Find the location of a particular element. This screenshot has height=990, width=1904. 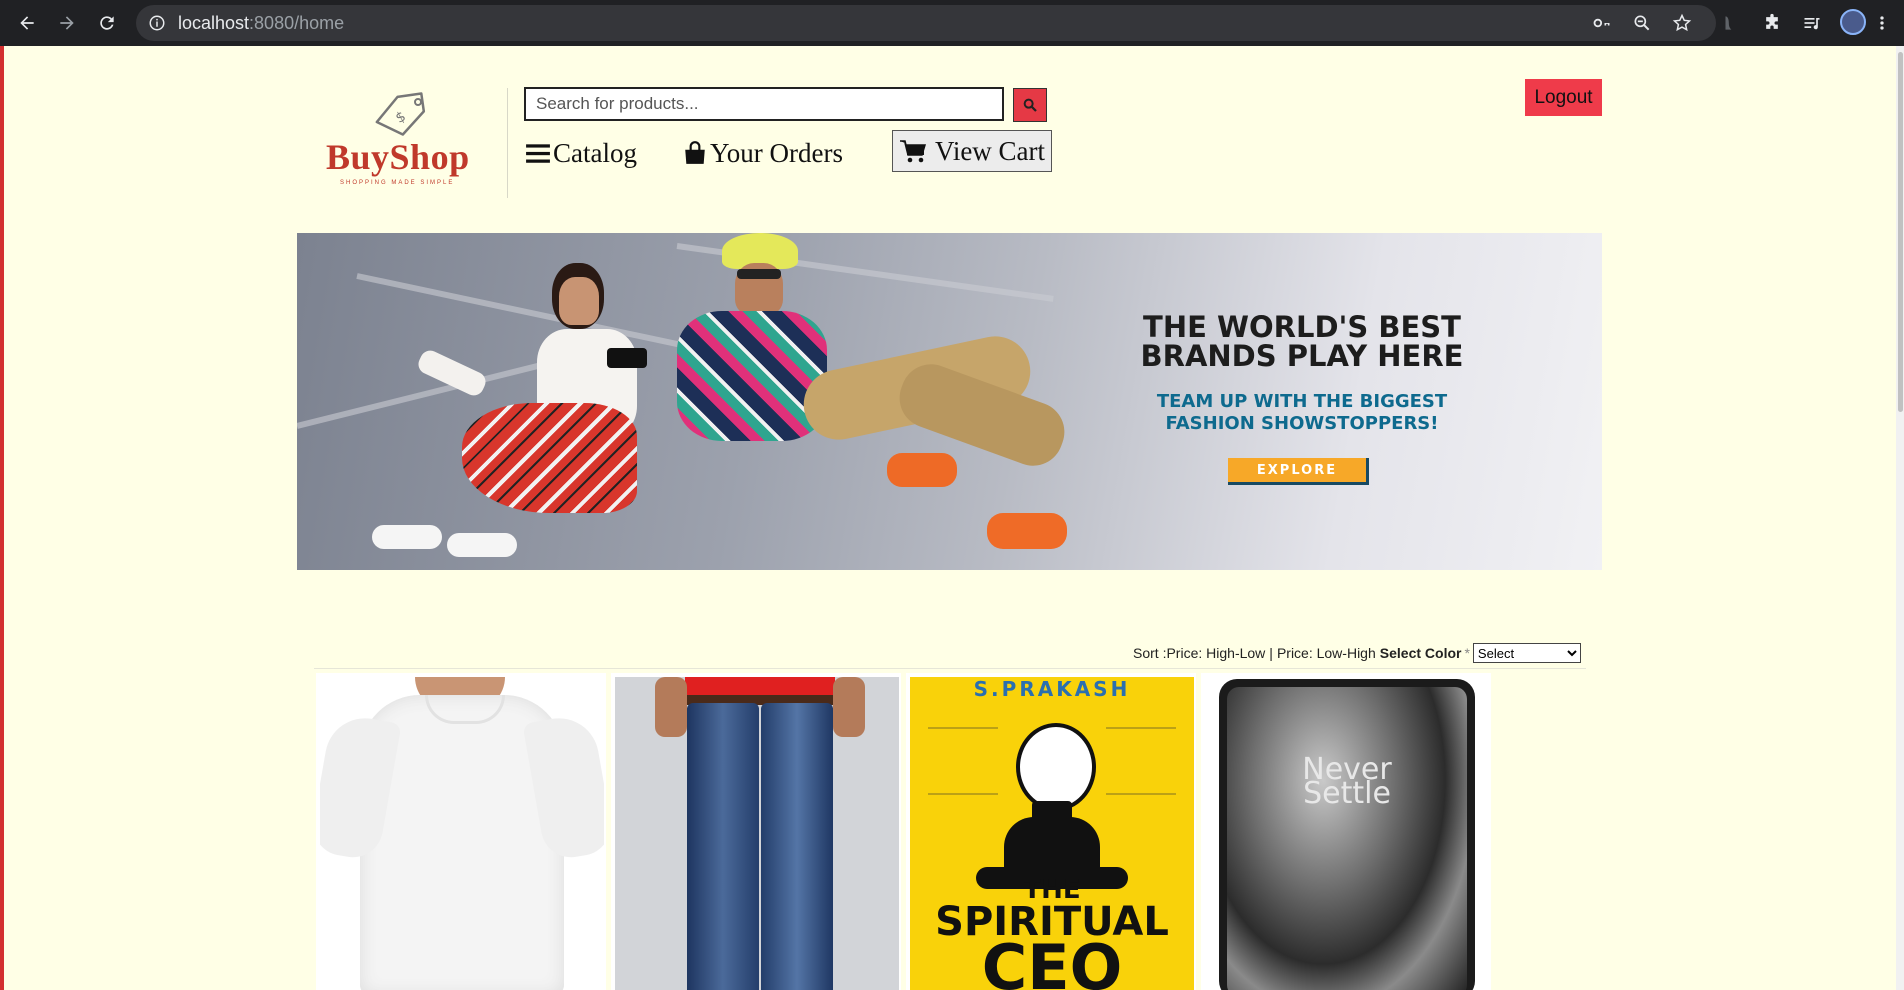

media-icon is located at coordinates (1812, 23).